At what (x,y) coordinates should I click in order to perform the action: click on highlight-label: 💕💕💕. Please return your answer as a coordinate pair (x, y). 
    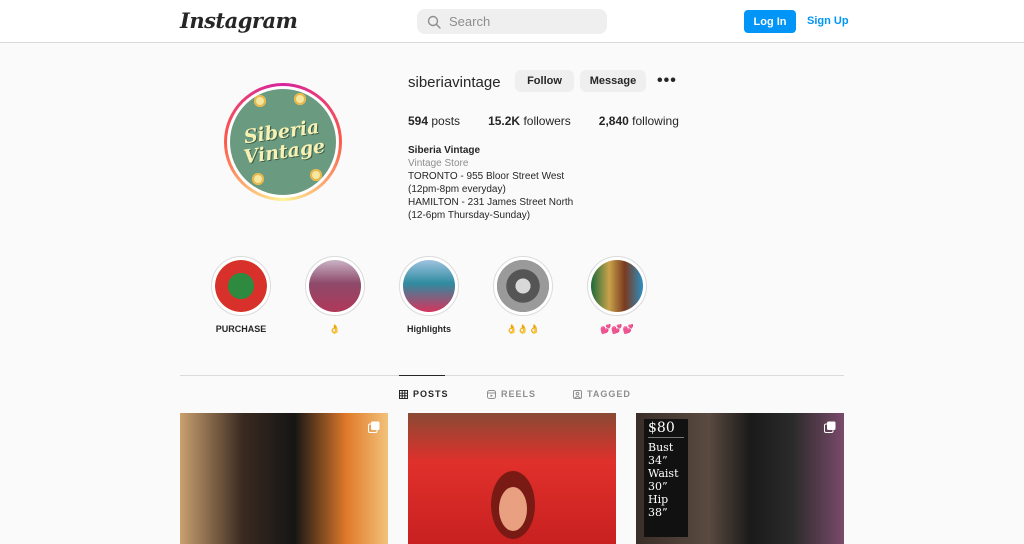
    Looking at the image, I should click on (617, 329).